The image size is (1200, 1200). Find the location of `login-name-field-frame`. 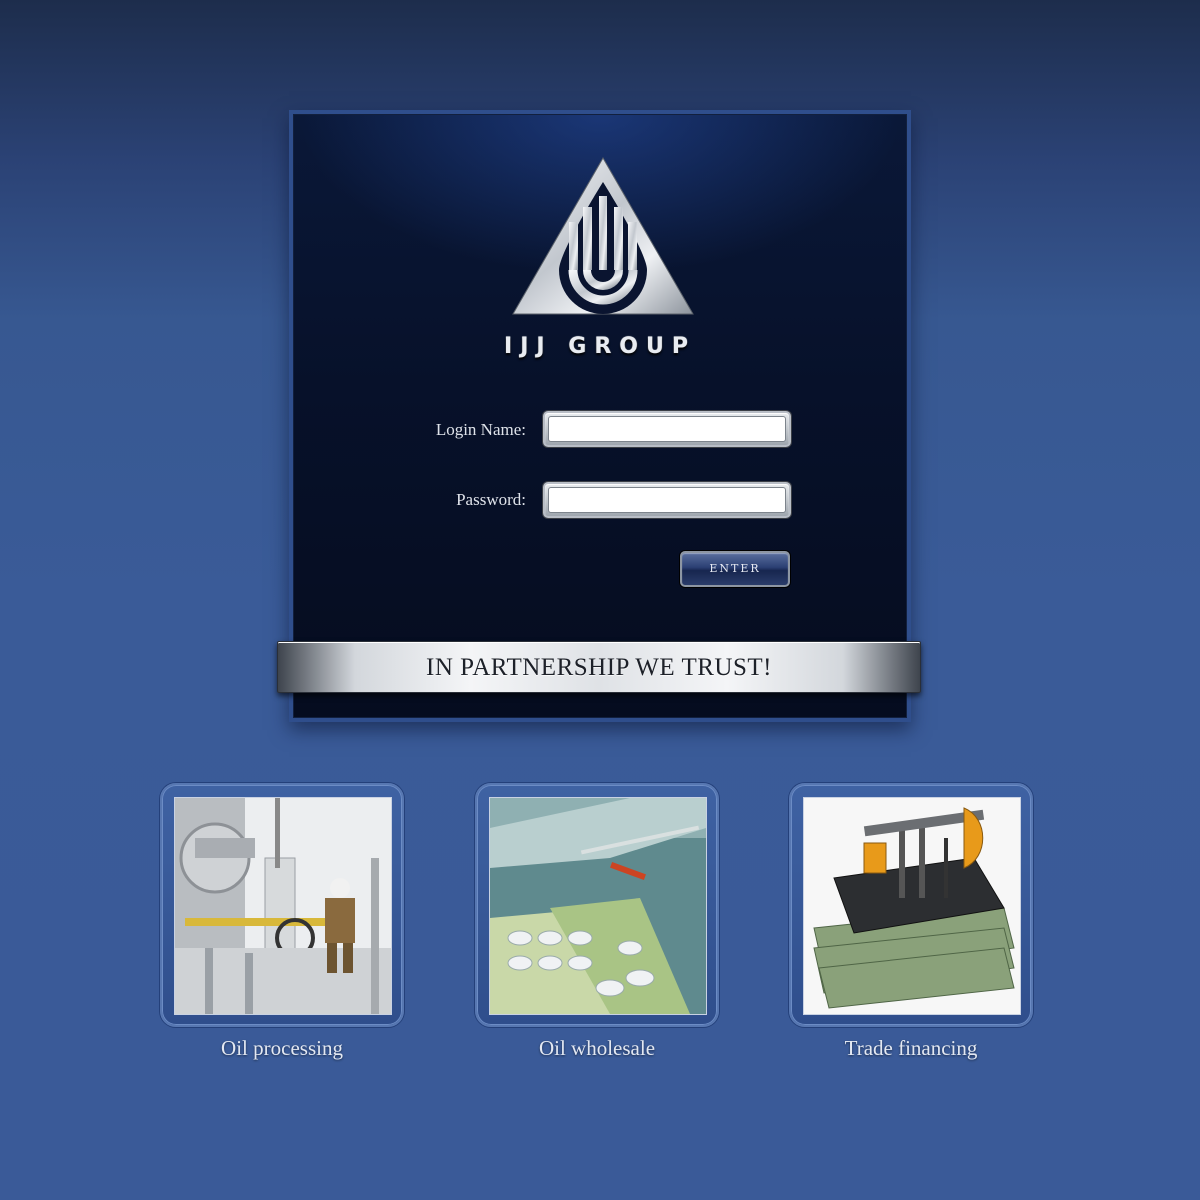

login-name-field-frame is located at coordinates (667, 429).